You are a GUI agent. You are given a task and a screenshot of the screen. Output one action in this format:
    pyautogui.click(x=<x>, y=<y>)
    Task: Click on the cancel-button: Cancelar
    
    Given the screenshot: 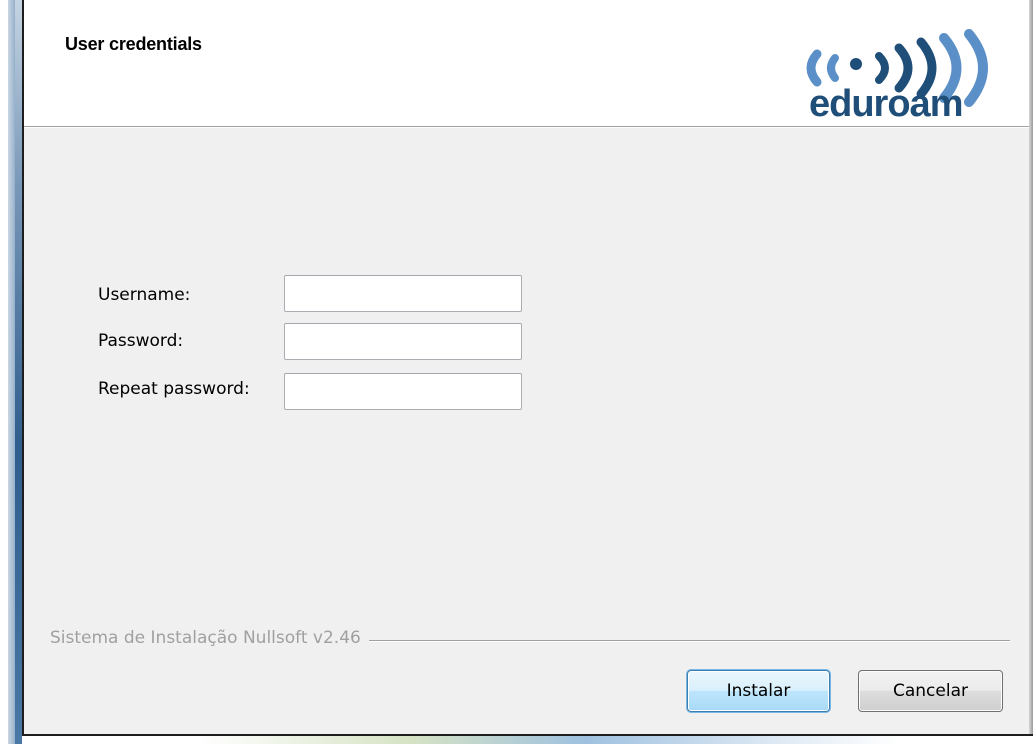 What is the action you would take?
    pyautogui.click(x=930, y=691)
    